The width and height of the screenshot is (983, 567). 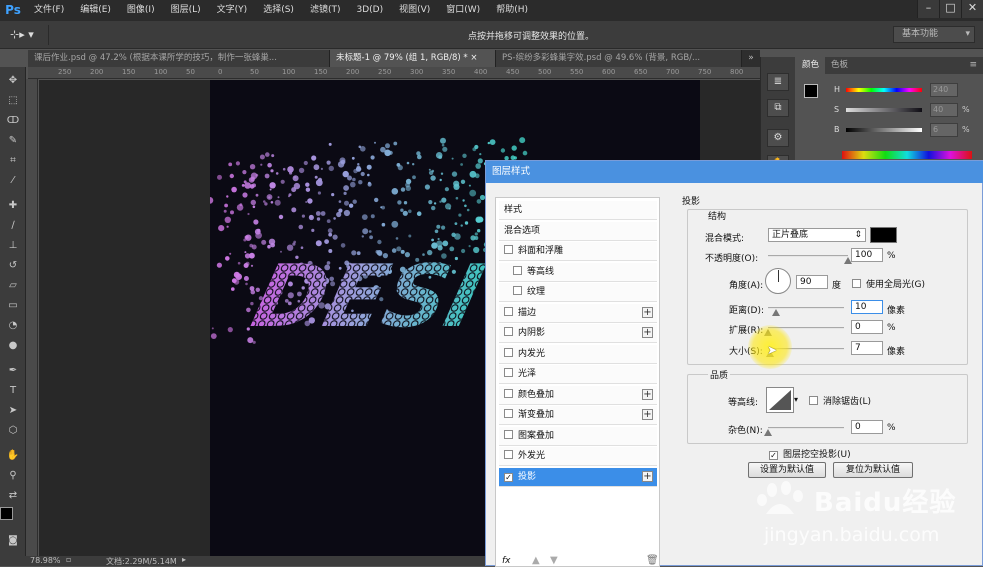 I want to click on menu-3d: 3D(D), so click(x=369, y=10).